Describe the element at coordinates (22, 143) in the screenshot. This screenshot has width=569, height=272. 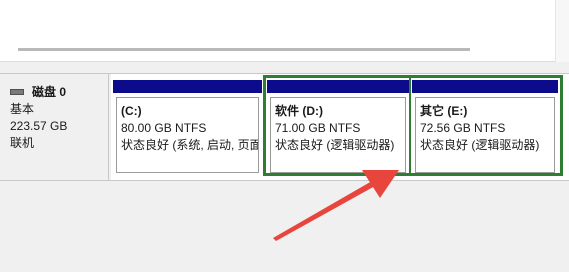
I see `disk-status: 联机` at that location.